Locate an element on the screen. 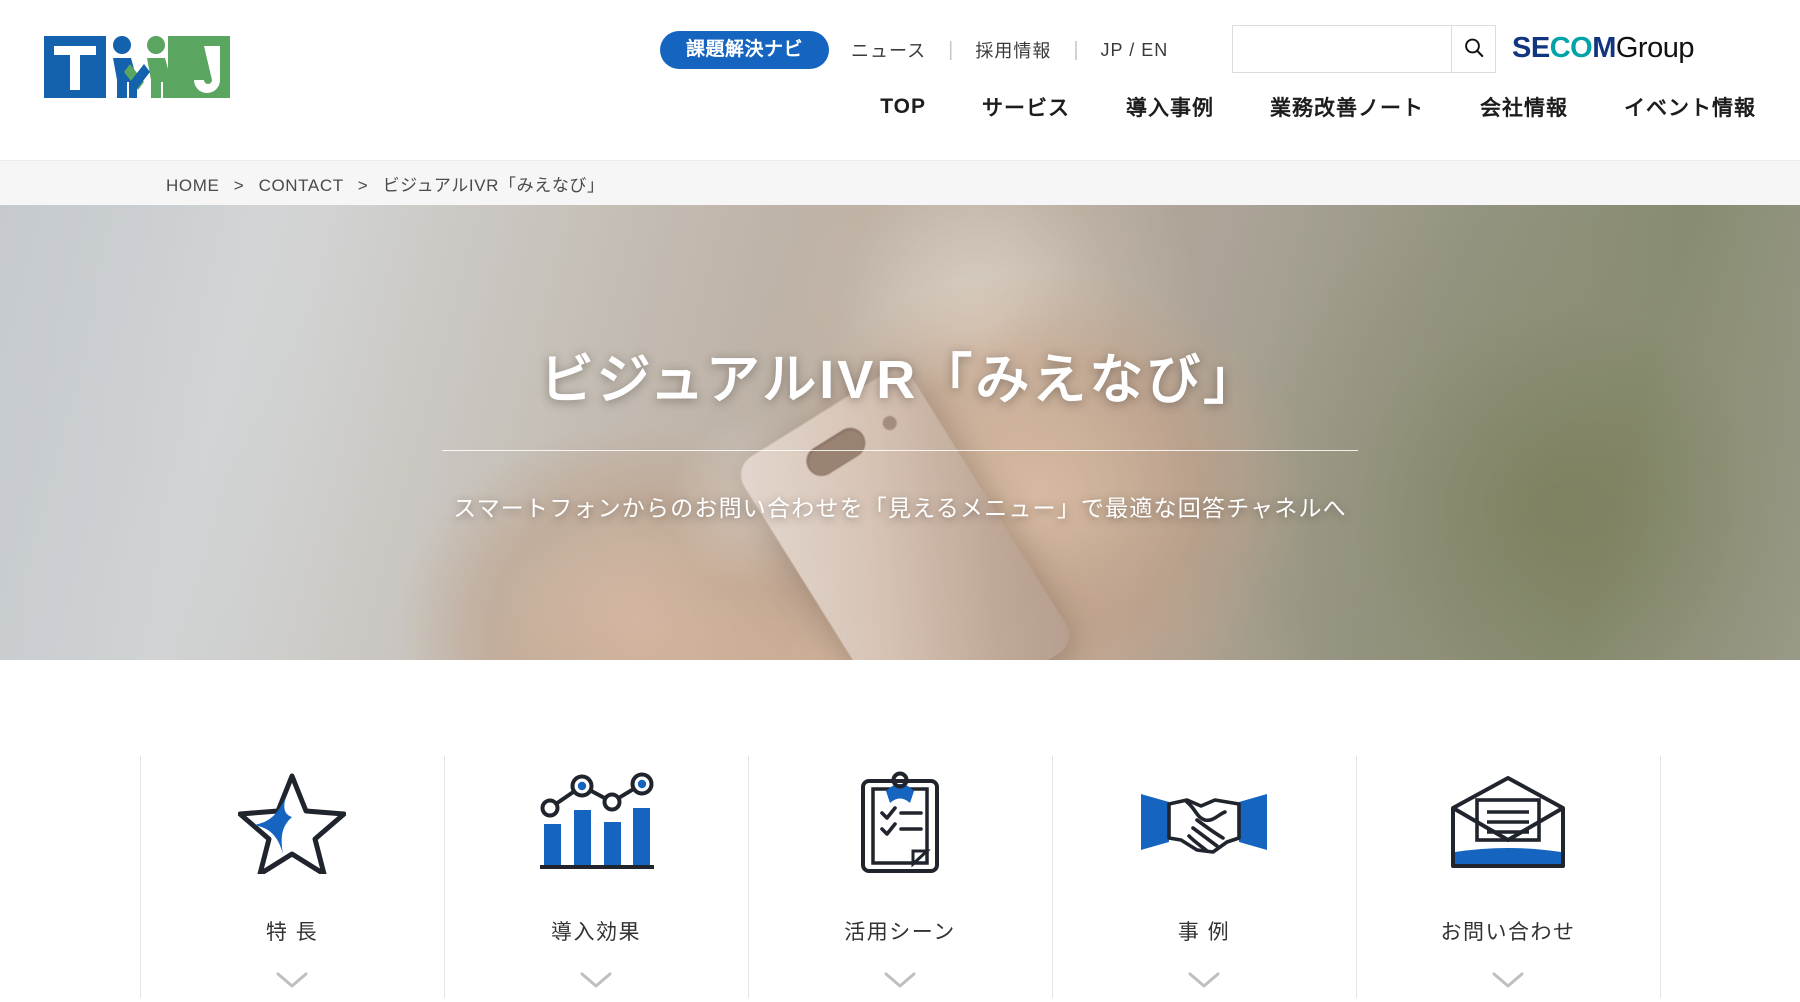  breadcrumb-item-home: HOME is located at coordinates (192, 185).